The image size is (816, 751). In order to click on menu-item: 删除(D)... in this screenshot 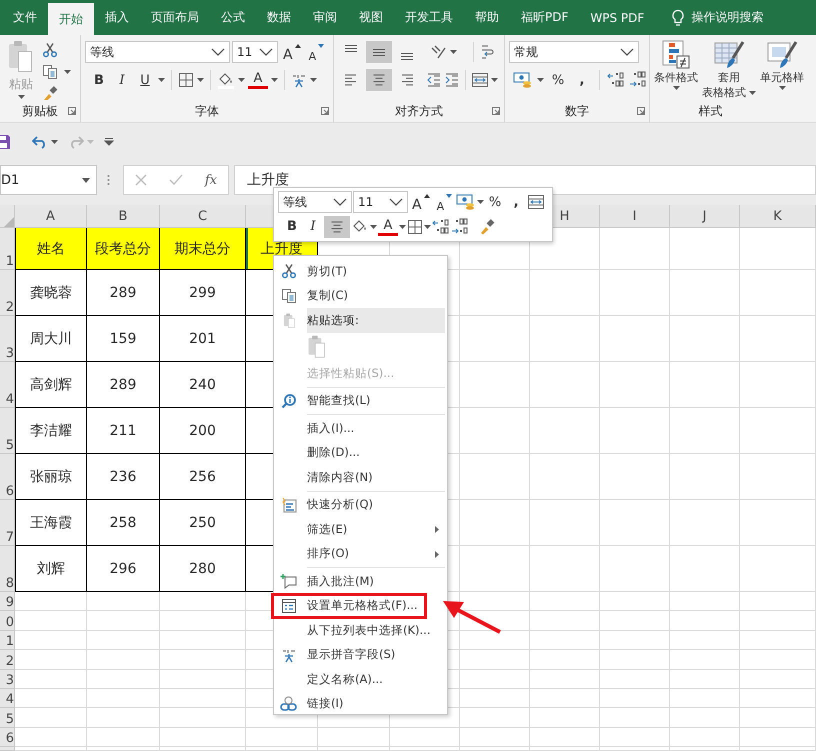, I will do `click(360, 452)`.